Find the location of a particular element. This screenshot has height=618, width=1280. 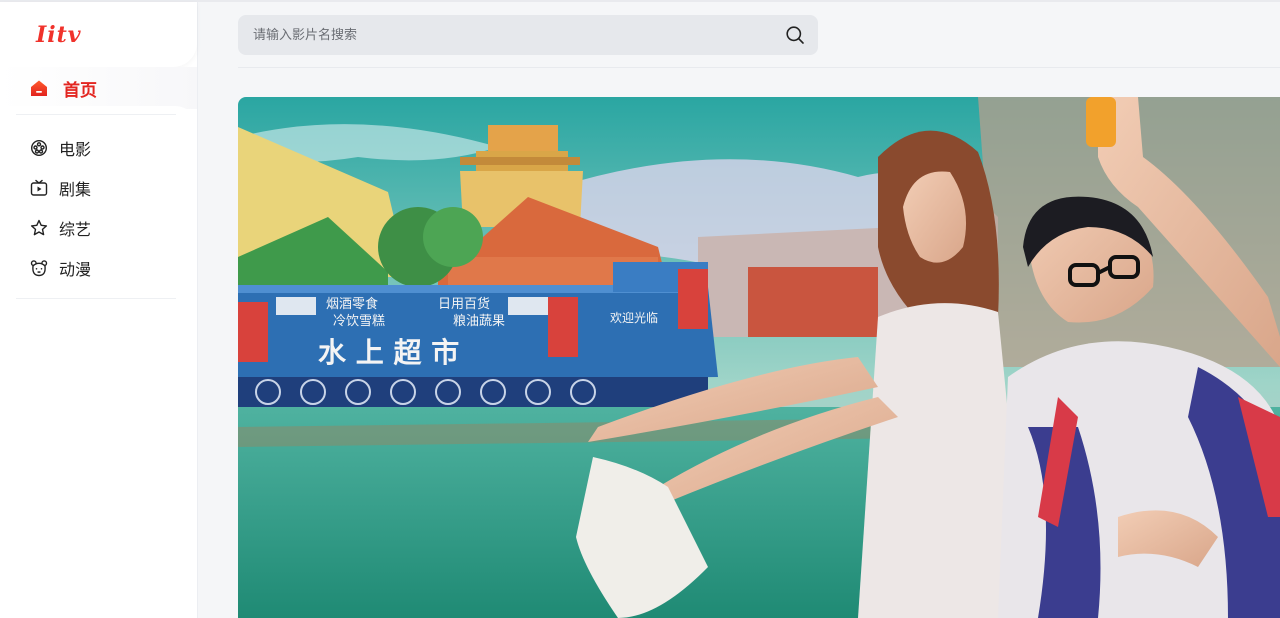

bear-face-icon is located at coordinates (39, 268).